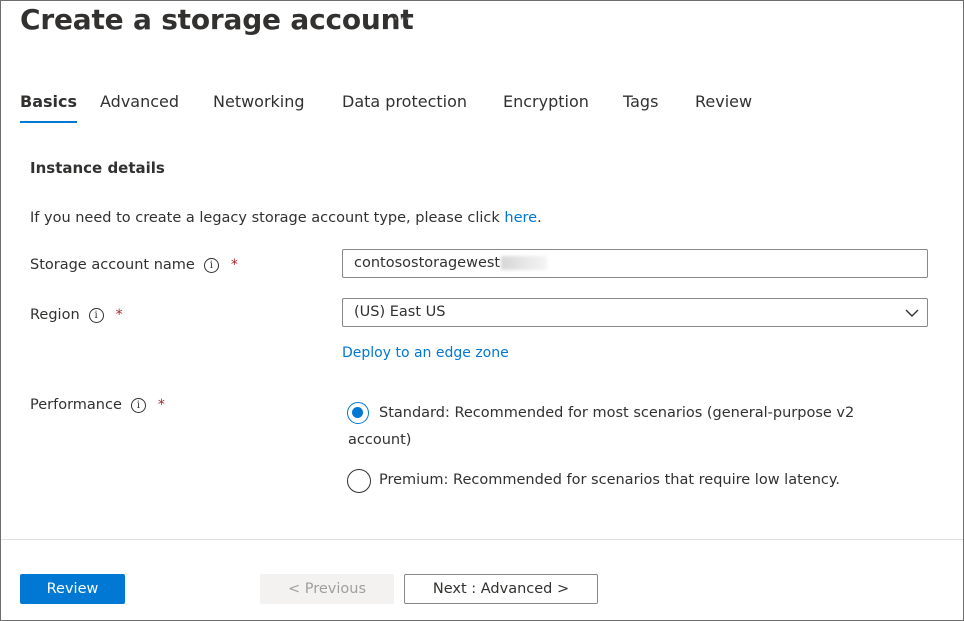 The height and width of the screenshot is (621, 964). What do you see at coordinates (140, 101) in the screenshot?
I see `tab-advanced-label: Advanced` at bounding box center [140, 101].